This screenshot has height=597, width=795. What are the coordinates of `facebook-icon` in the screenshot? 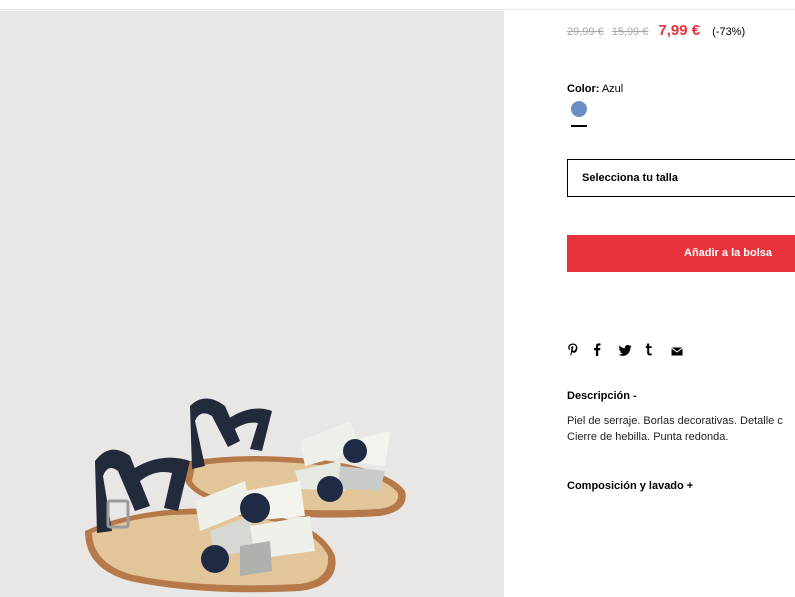 It's located at (606, 351).